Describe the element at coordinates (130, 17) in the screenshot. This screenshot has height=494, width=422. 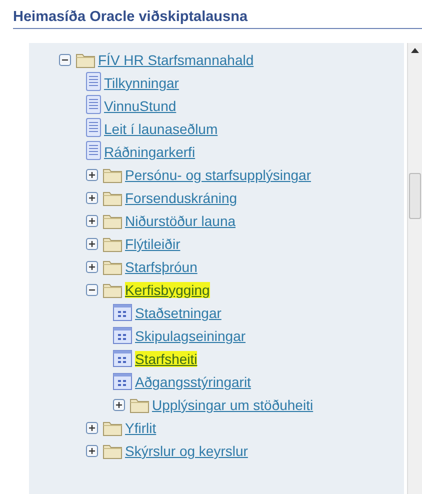
I see `page-title: Heimasíða Oracle viðskiptalausna` at that location.